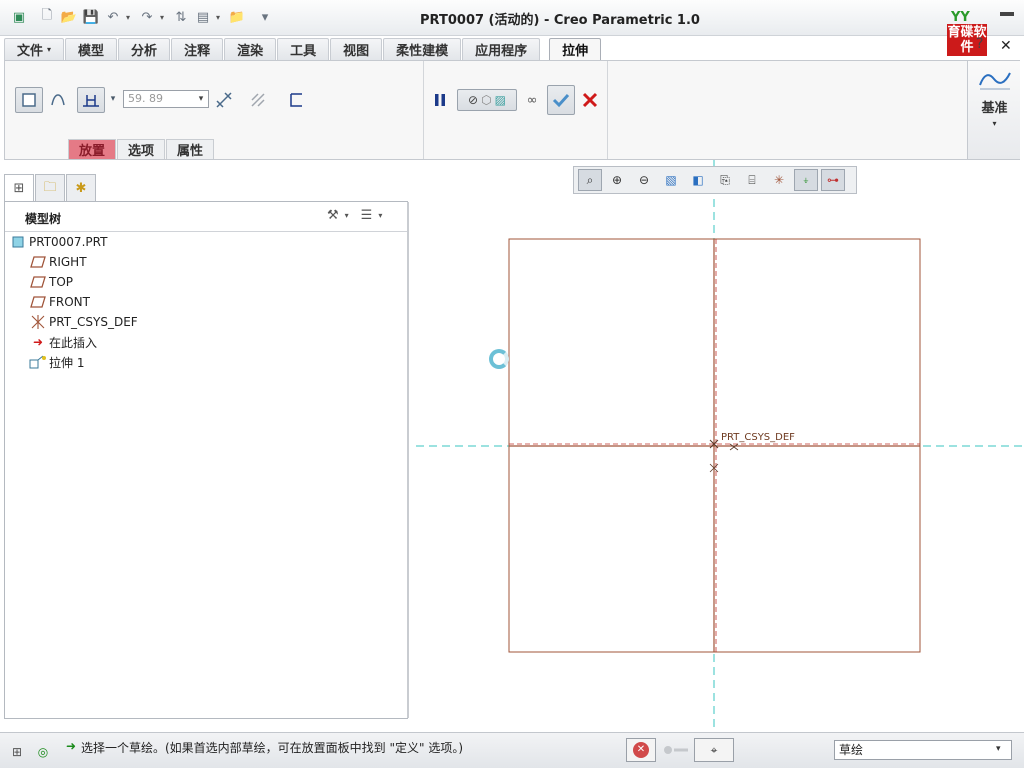 The height and width of the screenshot is (768, 1024). Describe the element at coordinates (994, 123) in the screenshot. I see `datum-dropdown-icon: ▾` at that location.